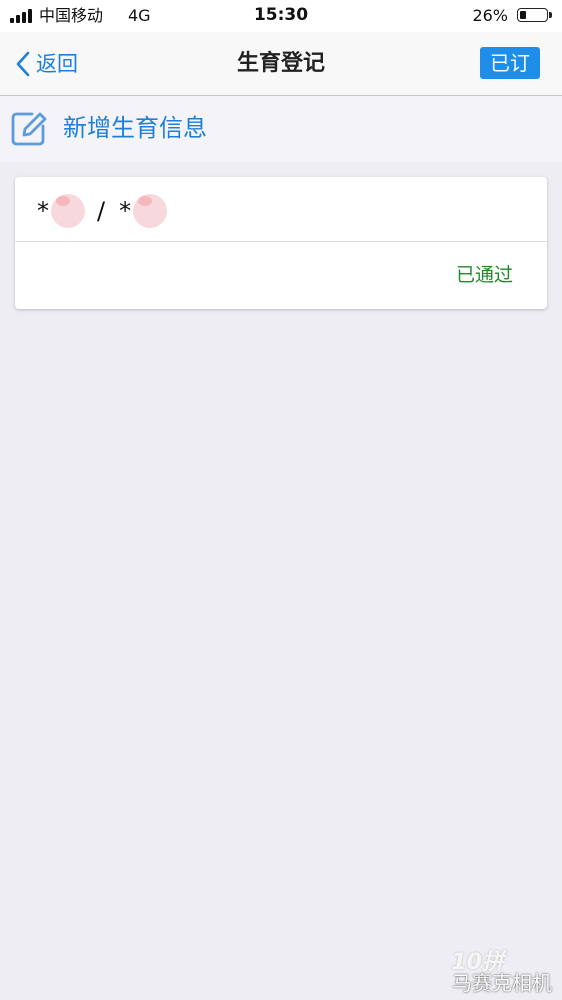 The width and height of the screenshot is (562, 1000). What do you see at coordinates (135, 128) in the screenshot?
I see `add-birth-info-label: 新增生育信息` at bounding box center [135, 128].